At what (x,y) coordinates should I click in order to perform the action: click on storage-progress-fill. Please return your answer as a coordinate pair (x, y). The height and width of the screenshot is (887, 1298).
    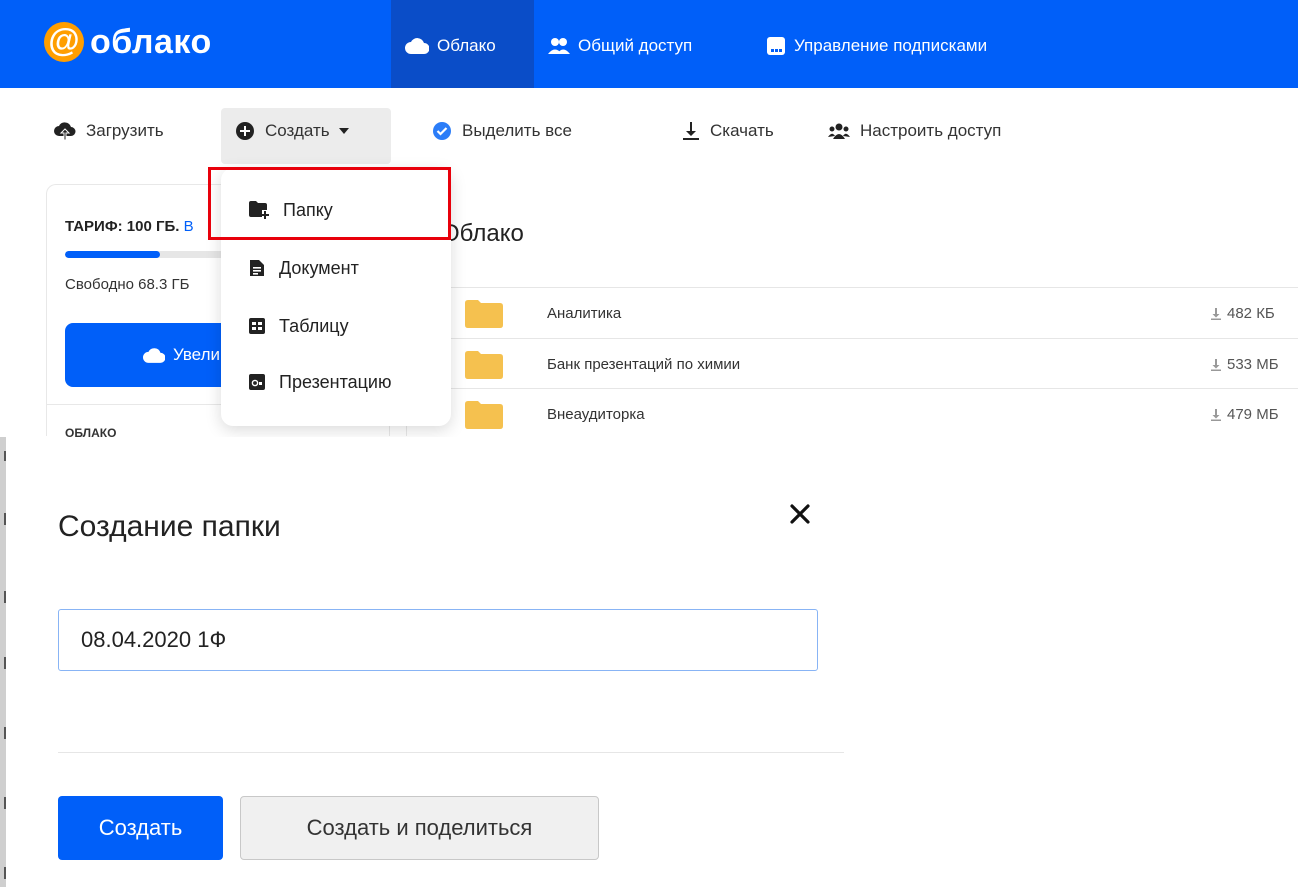
    Looking at the image, I should click on (113, 254).